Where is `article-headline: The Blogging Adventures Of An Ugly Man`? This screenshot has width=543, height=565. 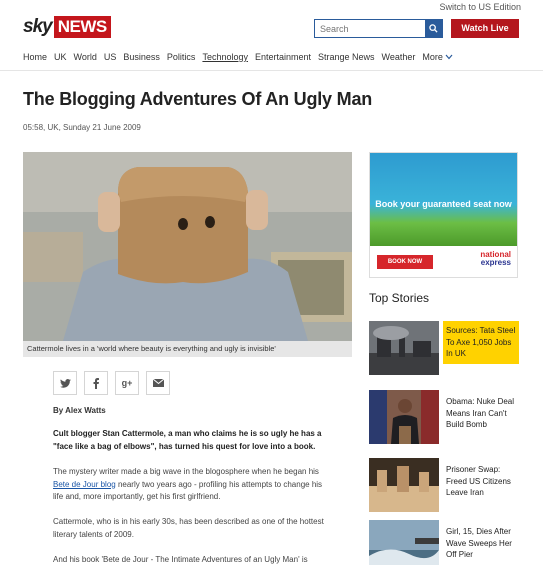
article-headline: The Blogging Adventures Of An Ugly Man is located at coordinates (198, 99).